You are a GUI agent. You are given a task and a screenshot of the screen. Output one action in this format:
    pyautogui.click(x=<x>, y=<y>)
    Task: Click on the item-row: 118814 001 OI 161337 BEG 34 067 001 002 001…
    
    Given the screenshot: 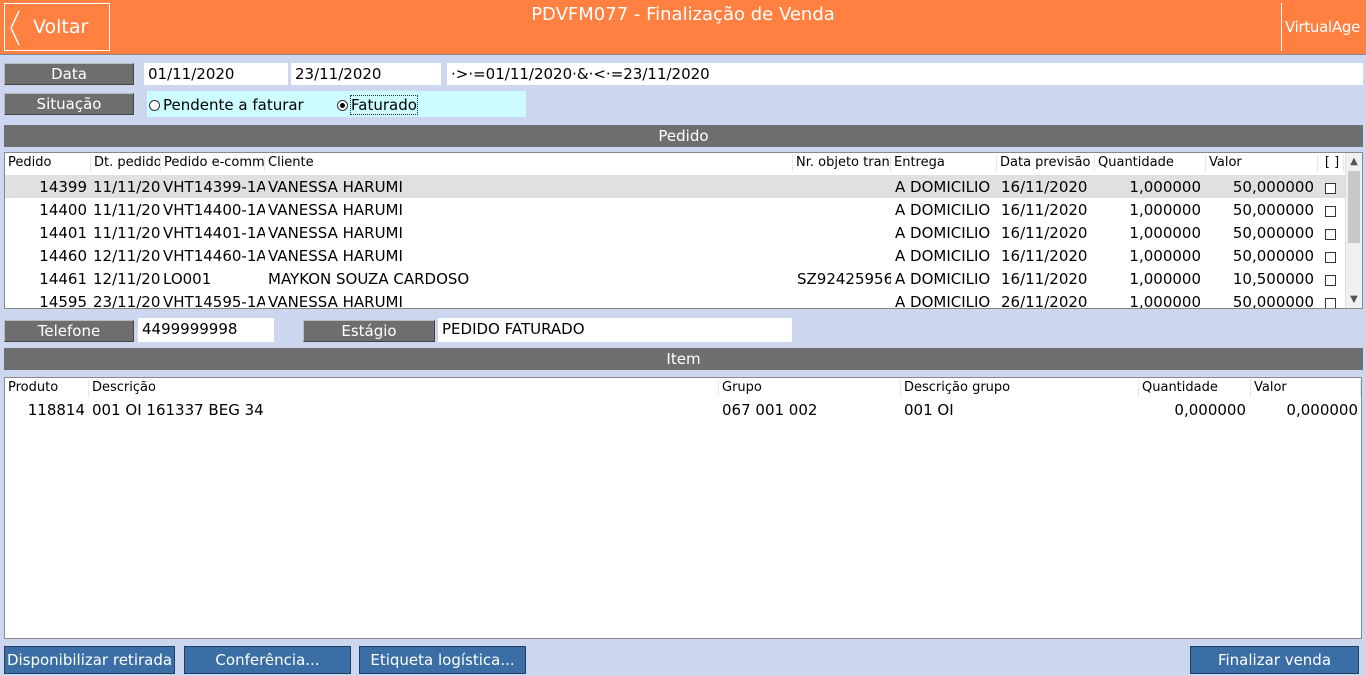 What is the action you would take?
    pyautogui.click(x=683, y=409)
    